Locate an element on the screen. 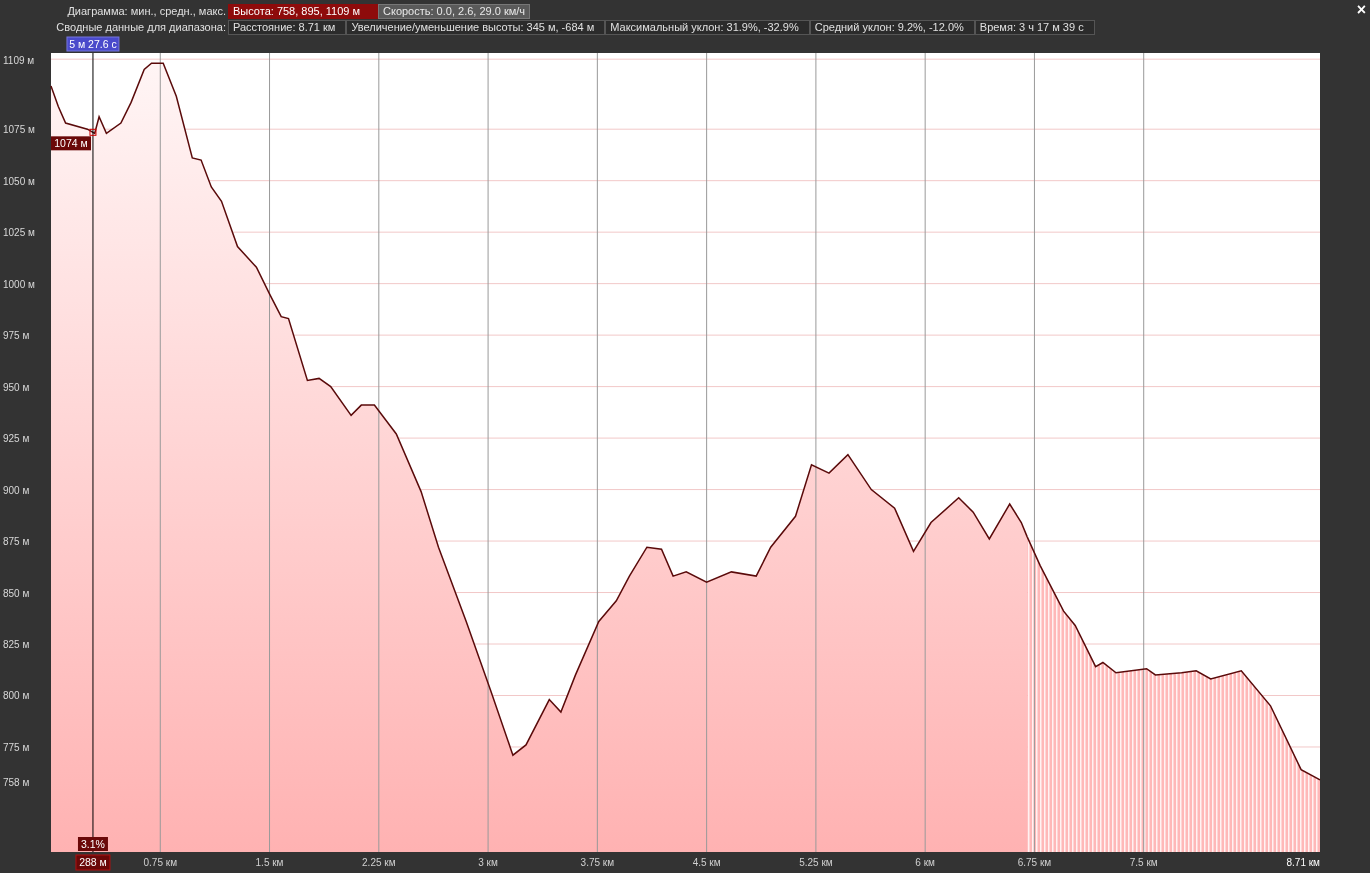  axis-label: 875 м is located at coordinates (16, 542).